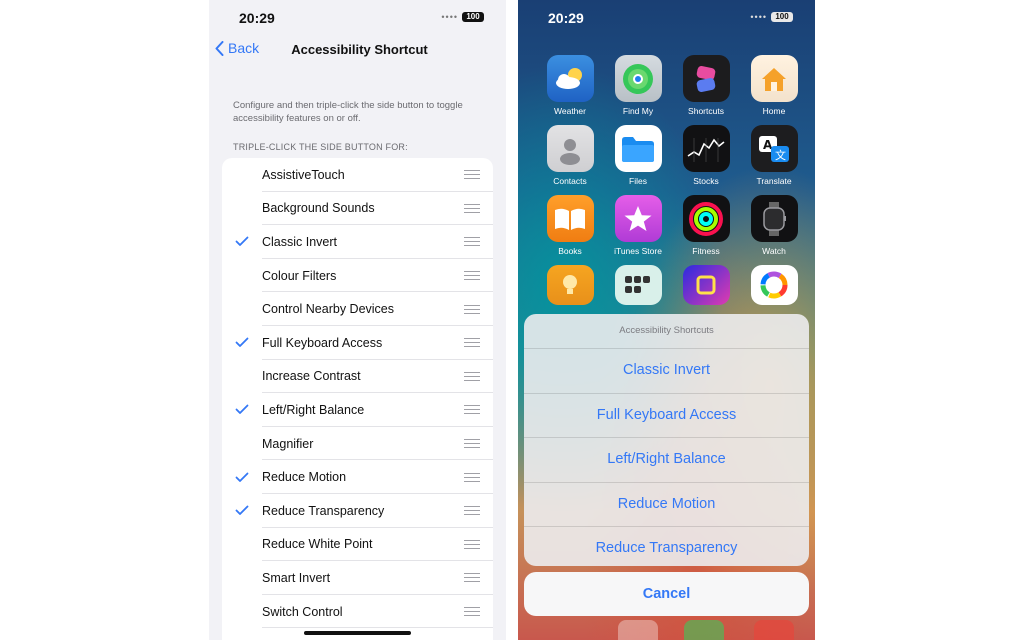 Image resolution: width=1024 pixels, height=640 pixels. Describe the element at coordinates (357, 410) in the screenshot. I see `list-item: Left/Right Balance` at that location.